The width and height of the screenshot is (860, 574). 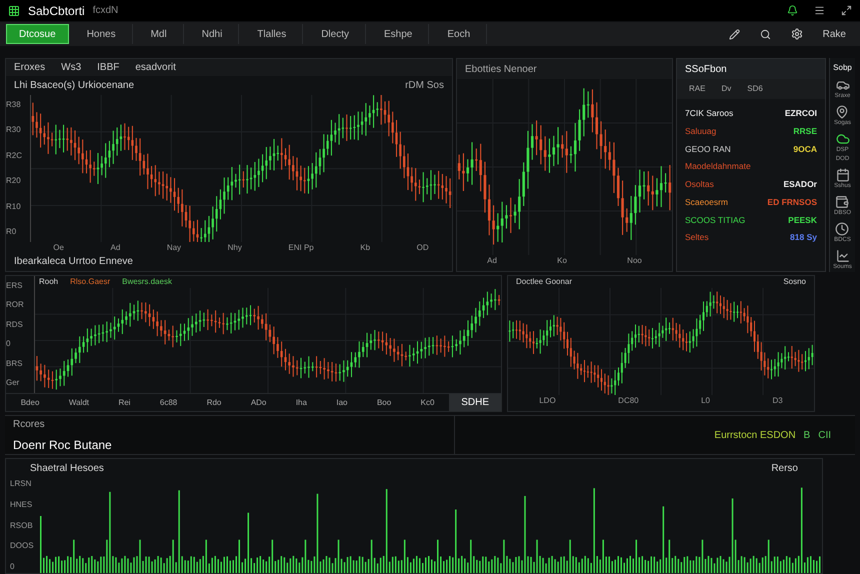 I want to click on stat-value: ED FRNSOS, so click(x=792, y=202).